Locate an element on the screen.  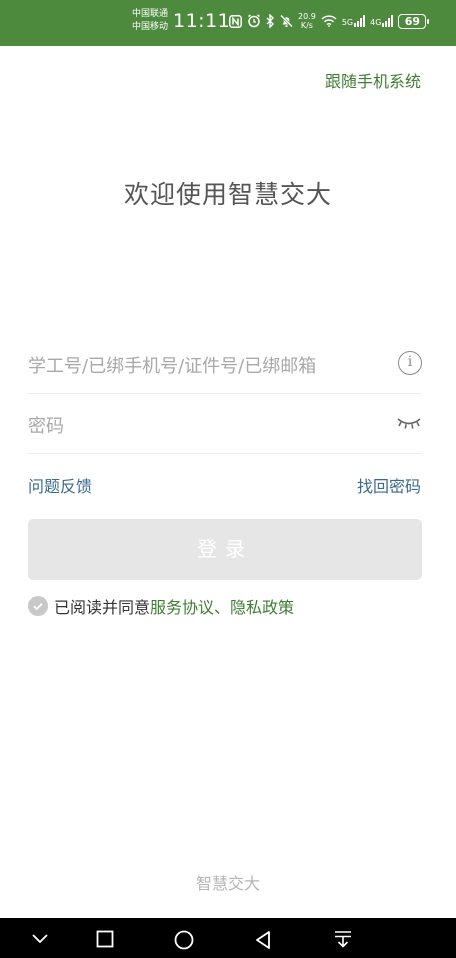
network-speed: 20.9 K/s is located at coordinates (307, 21).